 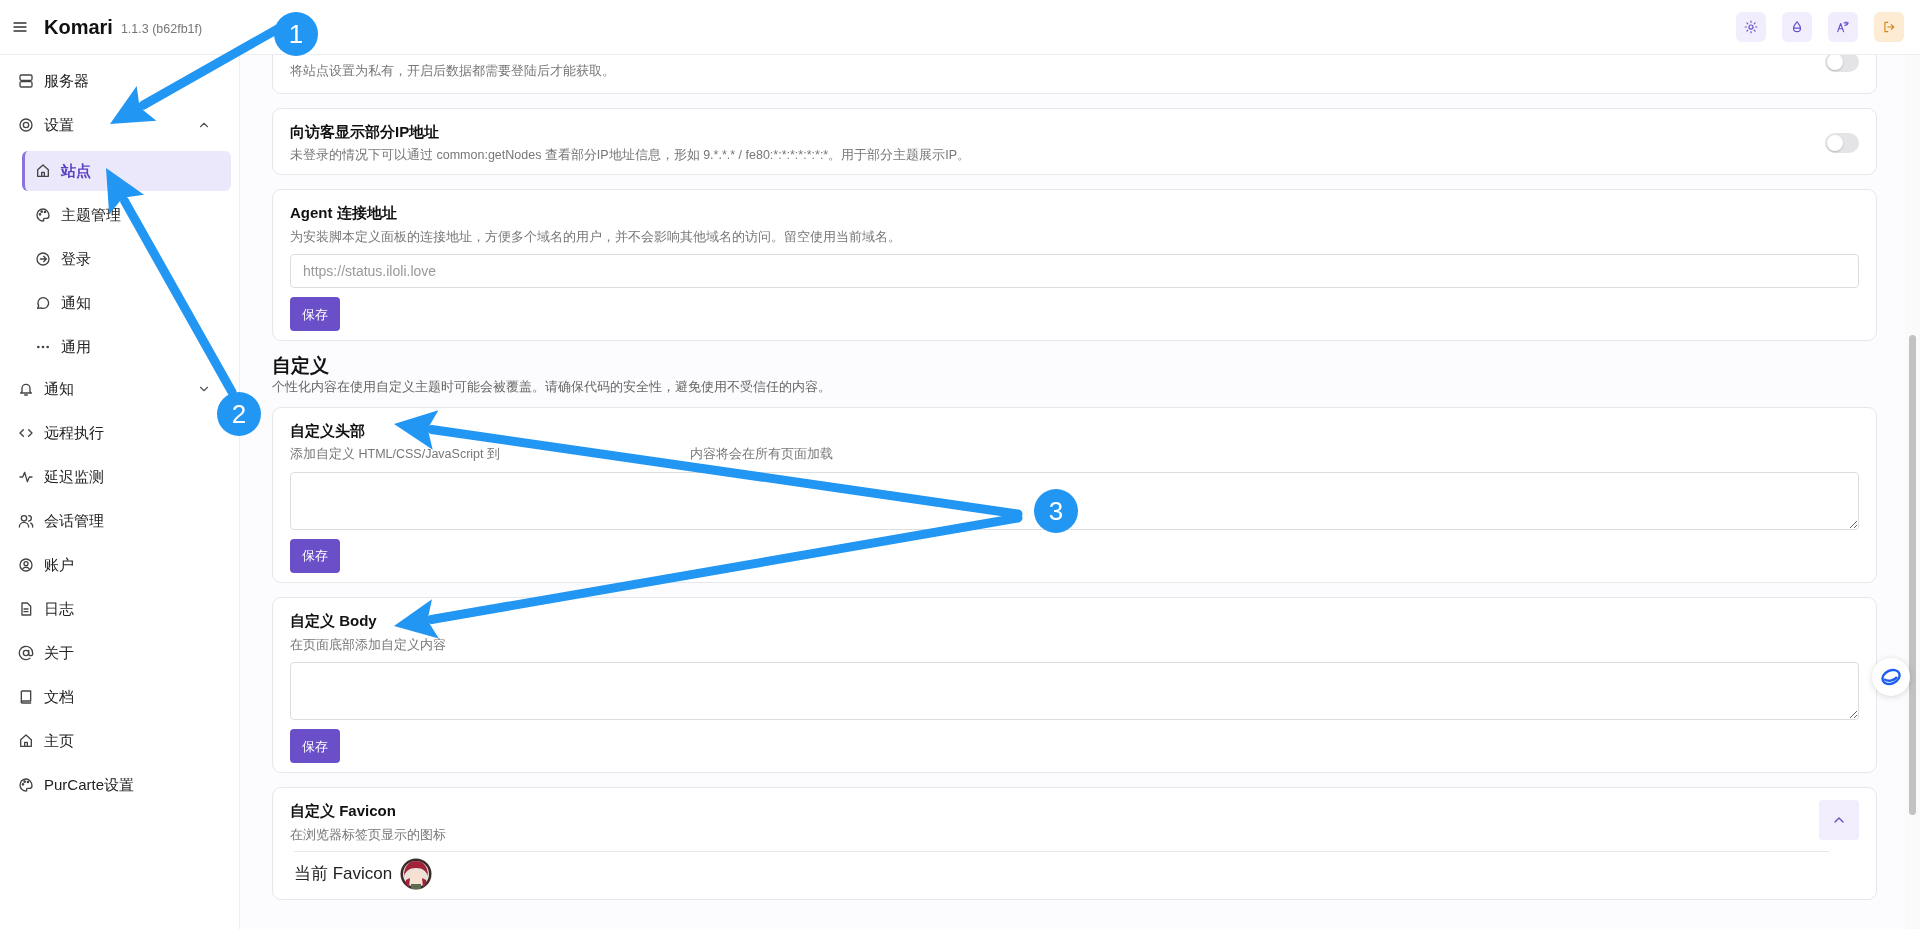 What do you see at coordinates (343, 873) in the screenshot?
I see `current-favicon-label: 当前 Favicon` at bounding box center [343, 873].